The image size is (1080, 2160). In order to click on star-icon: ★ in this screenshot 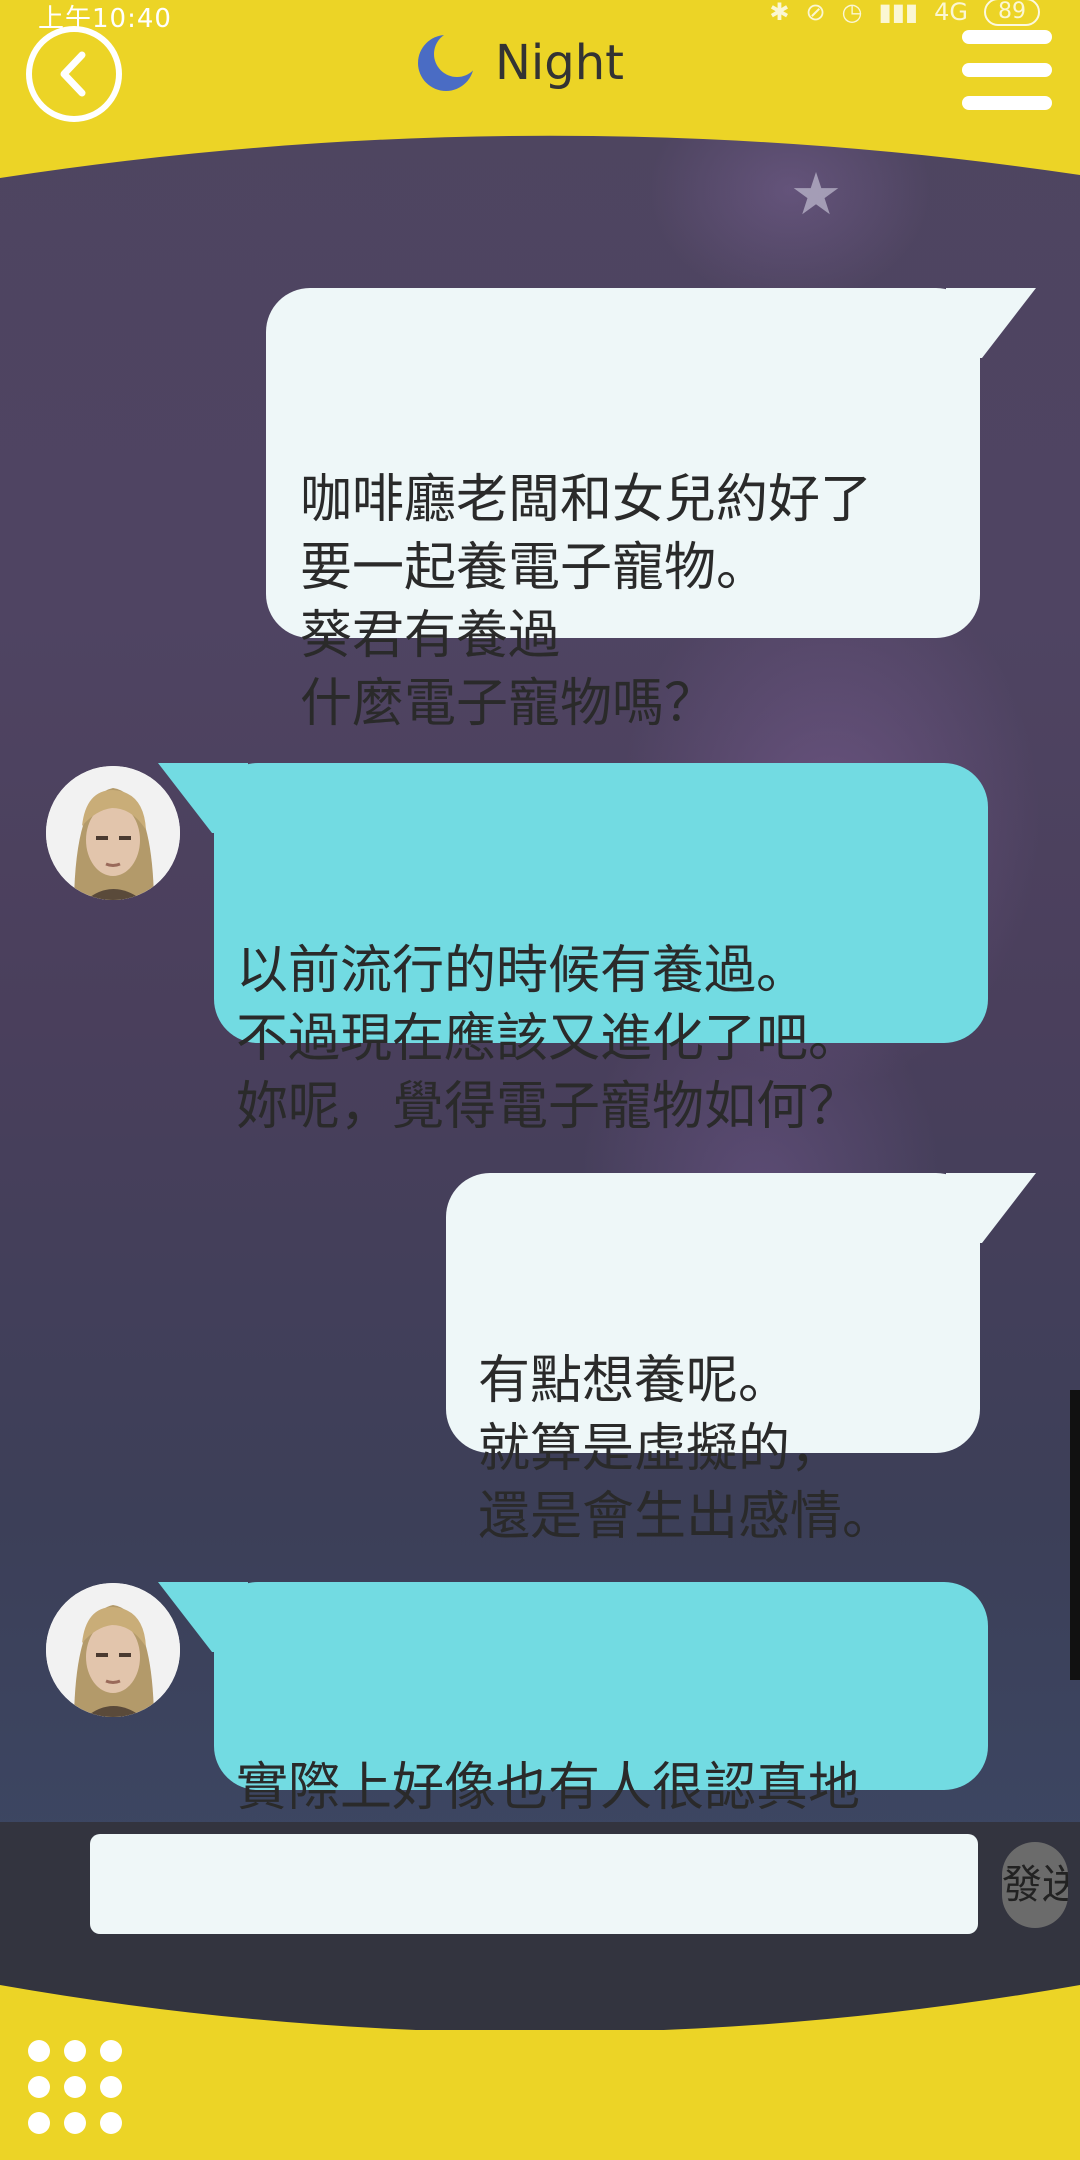, I will do `click(816, 194)`.